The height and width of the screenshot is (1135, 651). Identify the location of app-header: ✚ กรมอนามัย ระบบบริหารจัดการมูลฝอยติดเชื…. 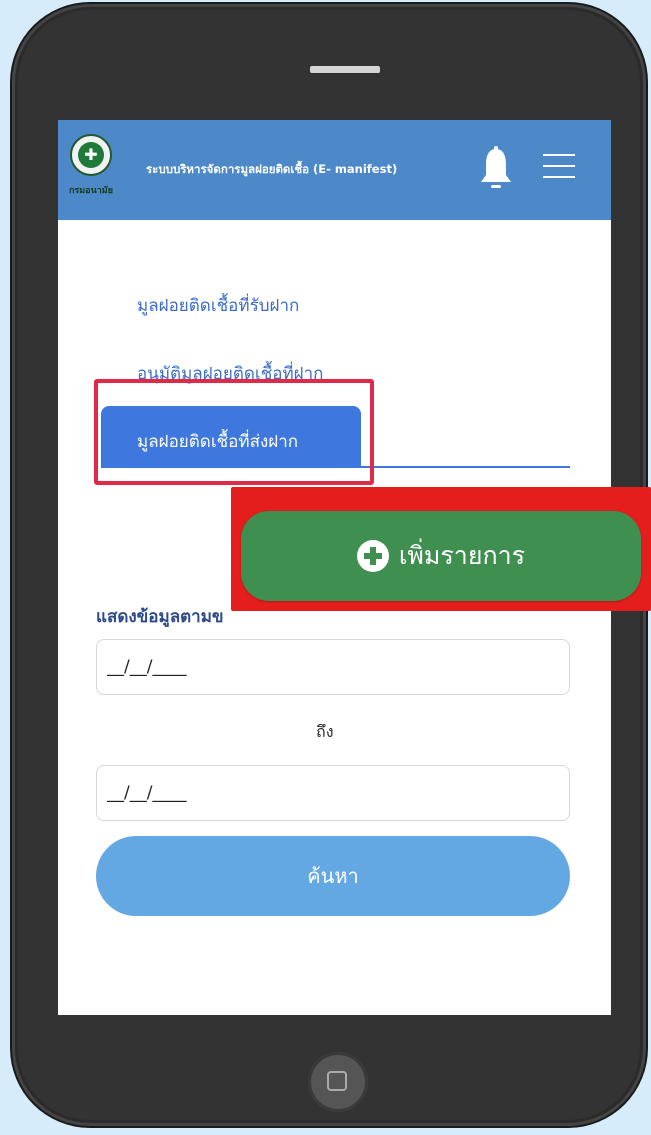
(334, 170).